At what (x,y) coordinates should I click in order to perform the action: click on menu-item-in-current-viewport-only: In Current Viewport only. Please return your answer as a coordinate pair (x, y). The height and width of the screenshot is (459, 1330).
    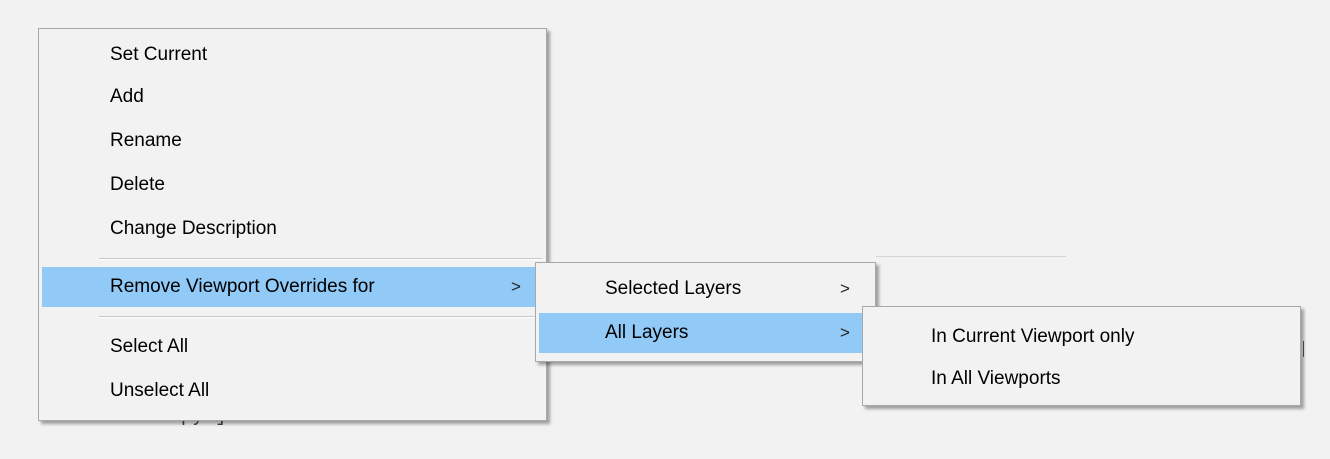
    Looking at the image, I should click on (1081, 337).